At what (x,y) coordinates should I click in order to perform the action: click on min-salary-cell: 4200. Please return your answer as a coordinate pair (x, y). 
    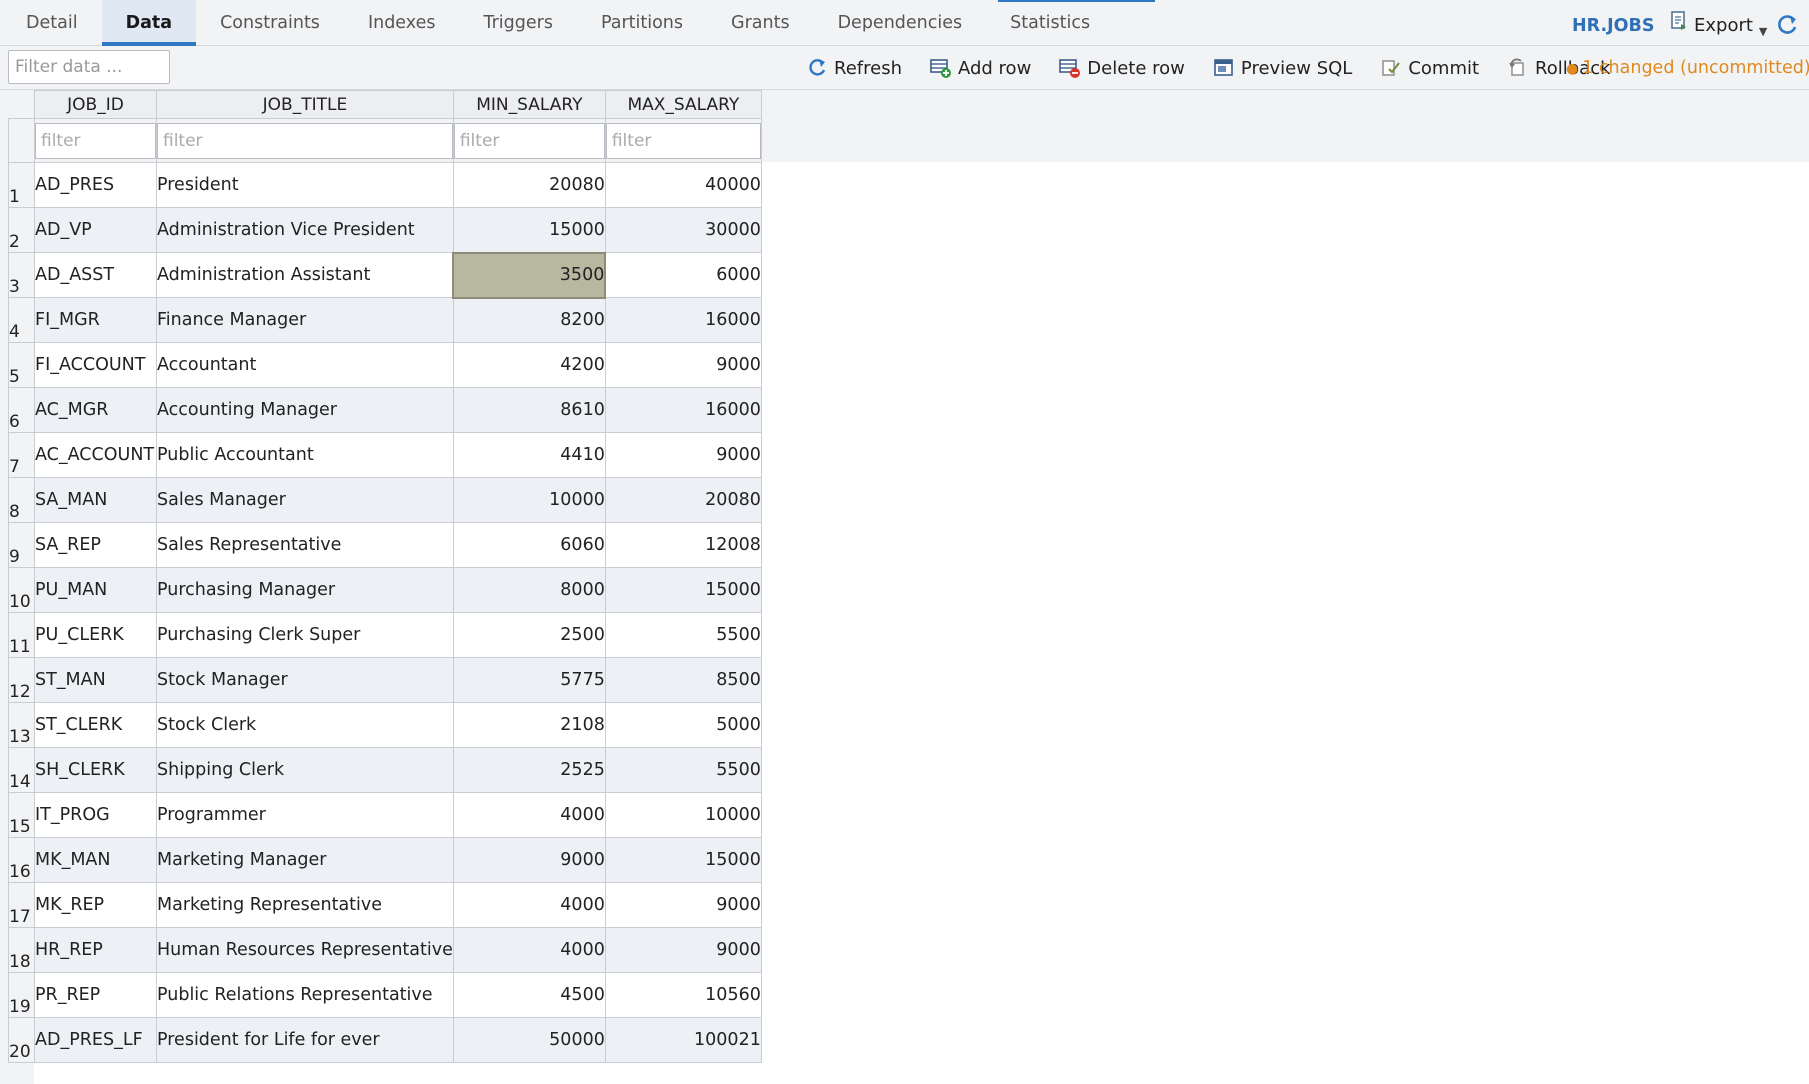
    Looking at the image, I should click on (529, 365).